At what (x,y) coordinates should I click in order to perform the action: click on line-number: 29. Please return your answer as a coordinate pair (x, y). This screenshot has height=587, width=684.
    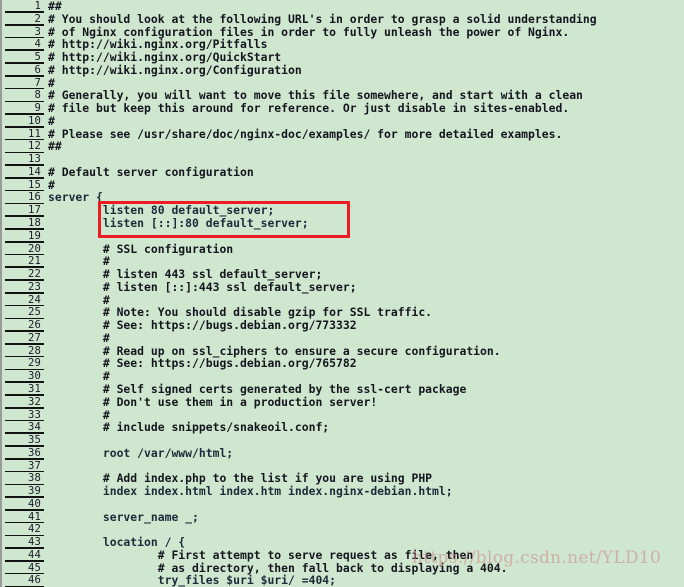
    Looking at the image, I should click on (23, 363).